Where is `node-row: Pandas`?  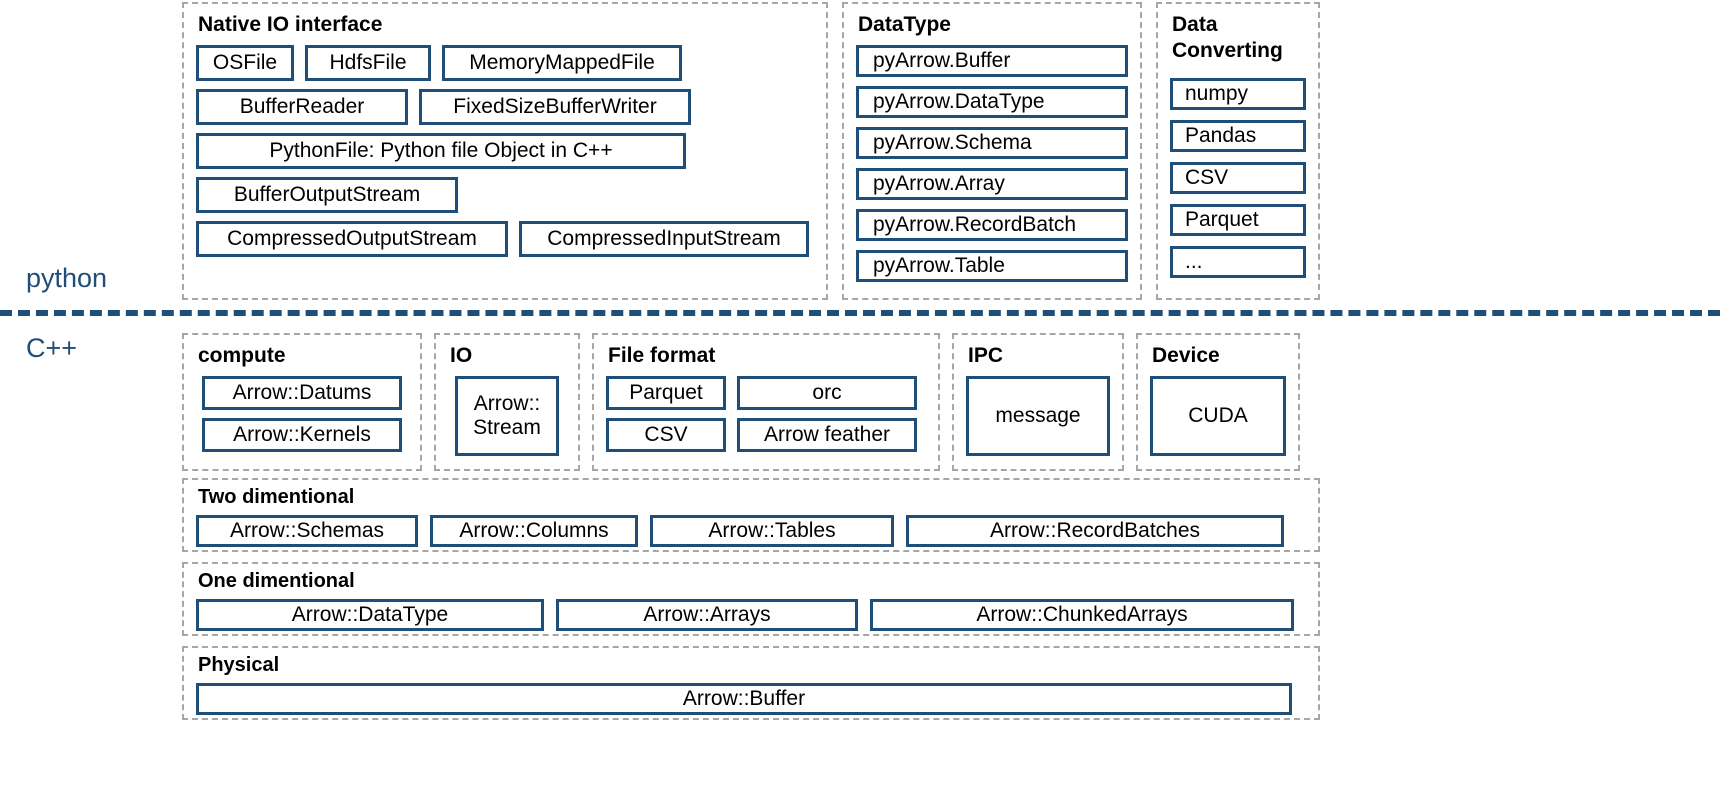 node-row: Pandas is located at coordinates (1238, 136).